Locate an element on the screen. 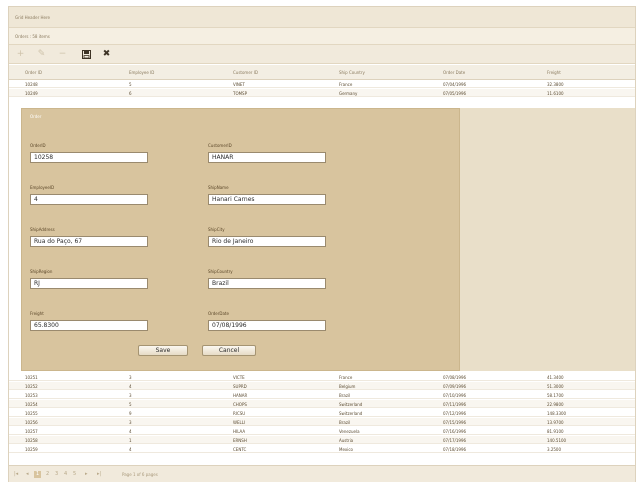 Image resolution: width=639 pixels, height=488 pixels. table-row: 10251 3 VICTE France 07/08/1996 41.3400 is located at coordinates (322, 377).